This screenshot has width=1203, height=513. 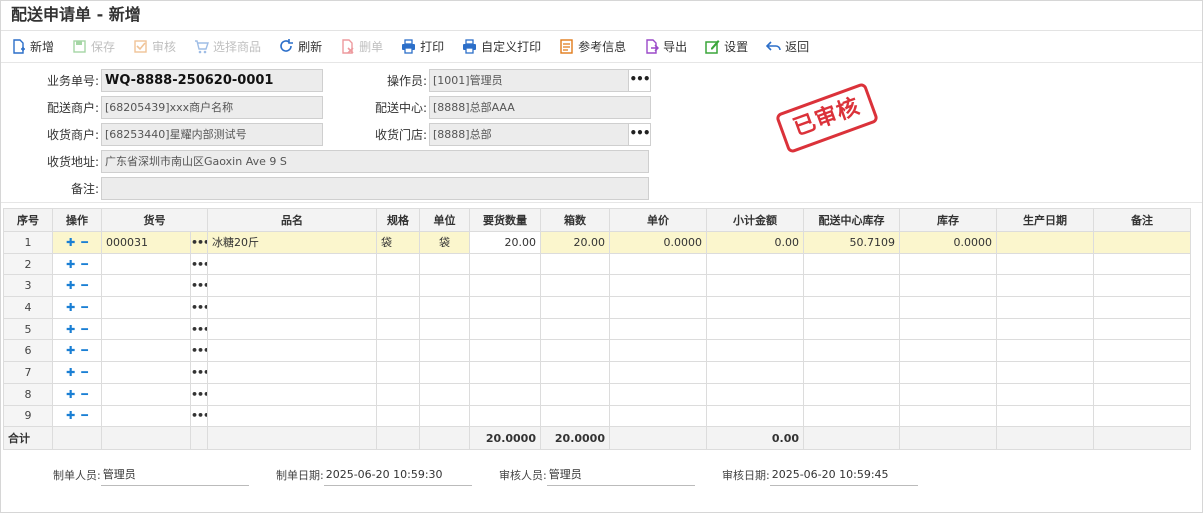 What do you see at coordinates (212, 80) in the screenshot?
I see `order-no-field: WQ-8888-250620-0001` at bounding box center [212, 80].